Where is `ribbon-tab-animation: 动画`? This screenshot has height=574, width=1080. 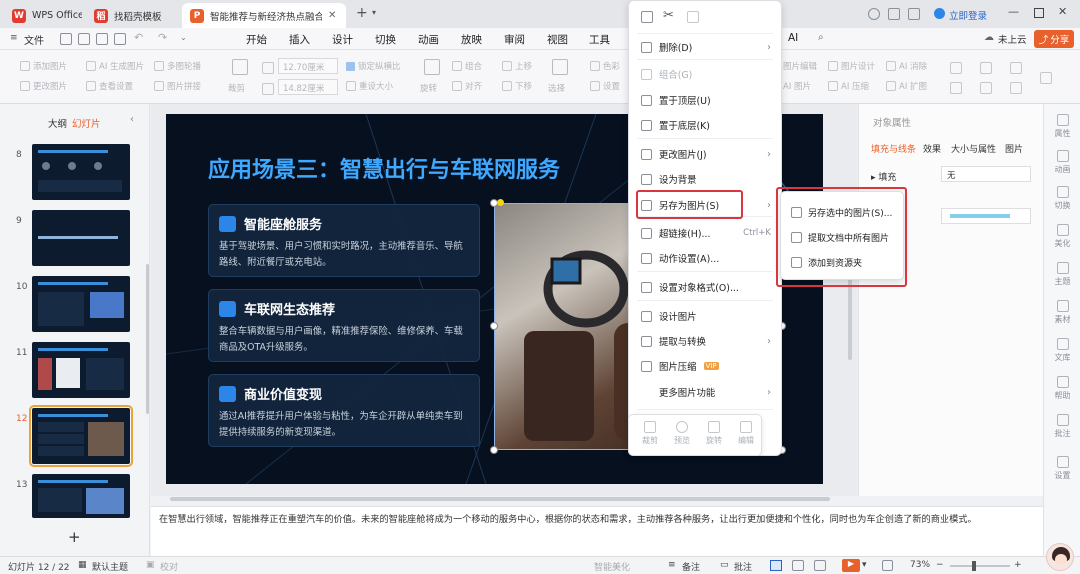 ribbon-tab-animation: 动画 is located at coordinates (428, 39).